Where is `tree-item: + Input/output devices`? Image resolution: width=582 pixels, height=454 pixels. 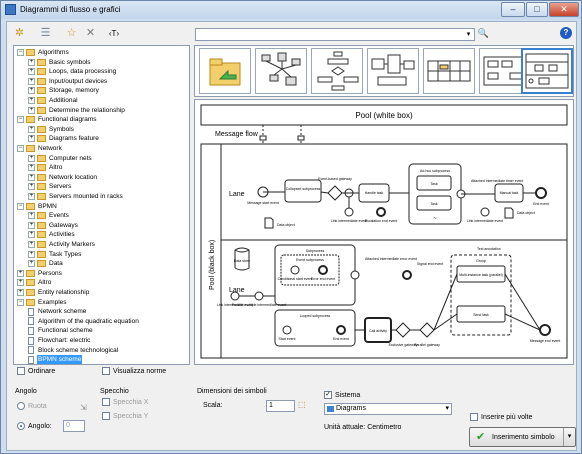
tree-item: + Input/output devices is located at coordinates (68, 81).